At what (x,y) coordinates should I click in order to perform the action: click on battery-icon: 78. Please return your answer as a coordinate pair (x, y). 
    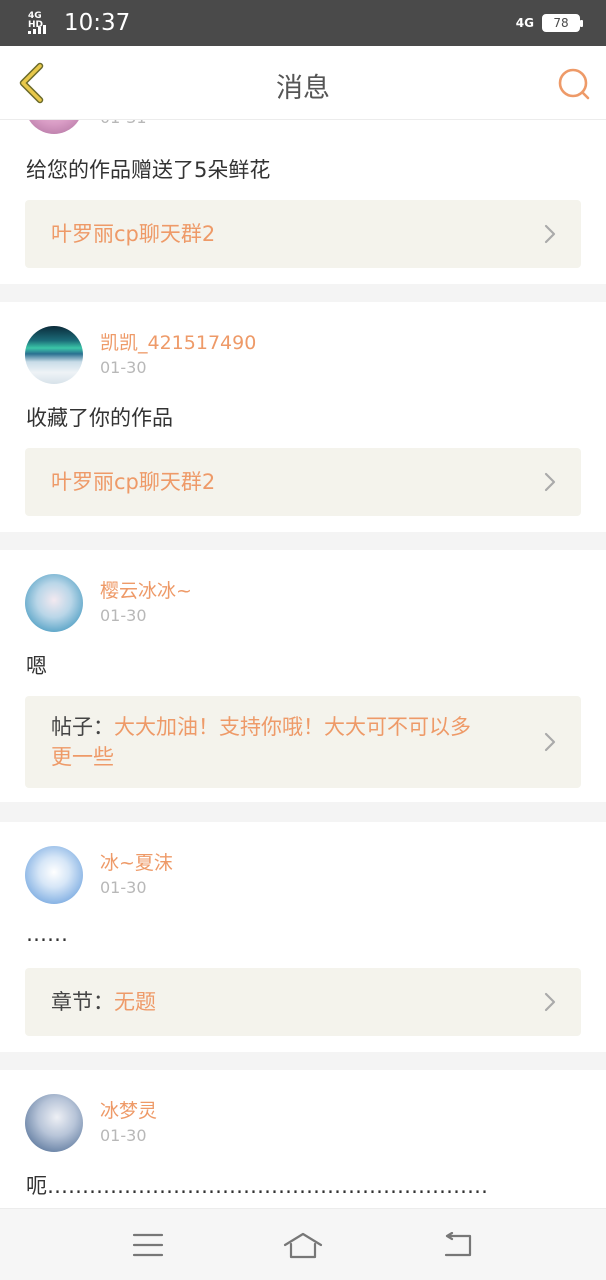
    Looking at the image, I should click on (562, 23).